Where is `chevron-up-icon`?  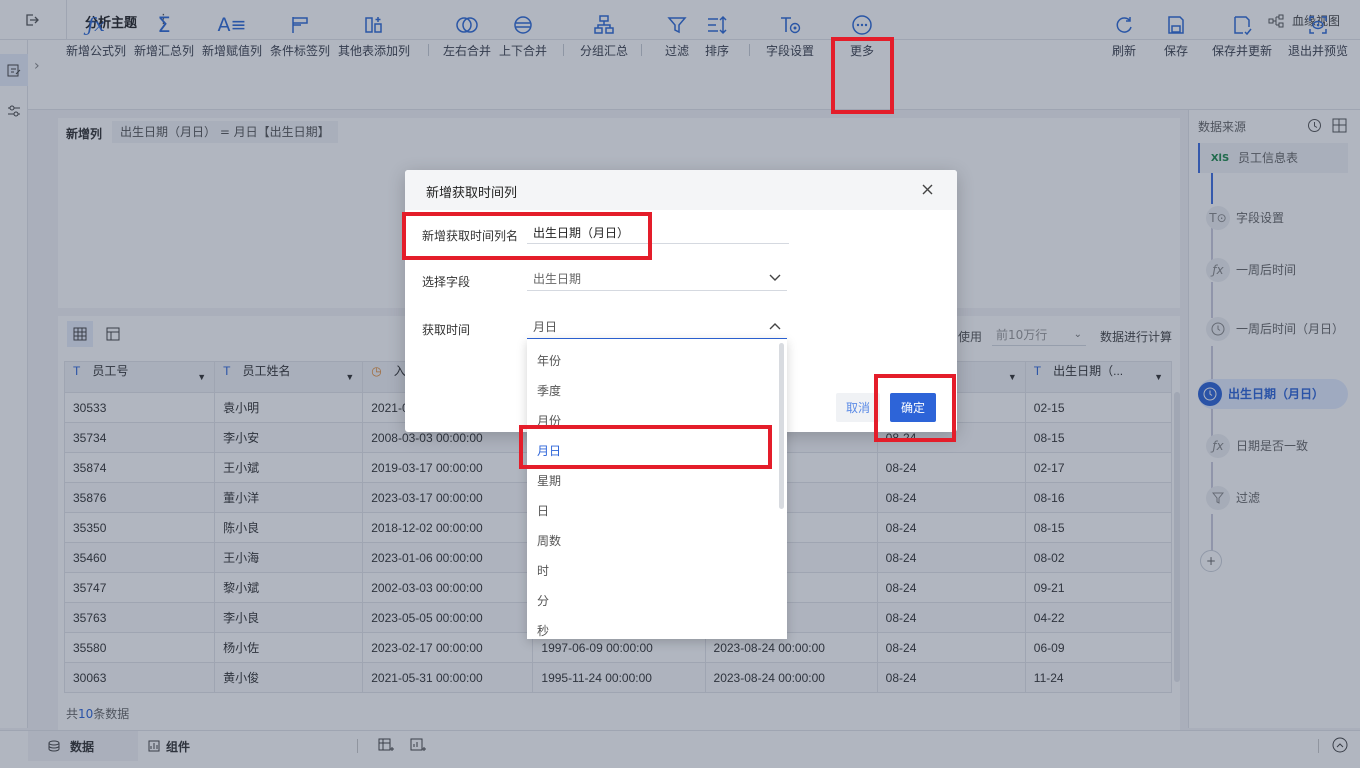
chevron-up-icon is located at coordinates (775, 326).